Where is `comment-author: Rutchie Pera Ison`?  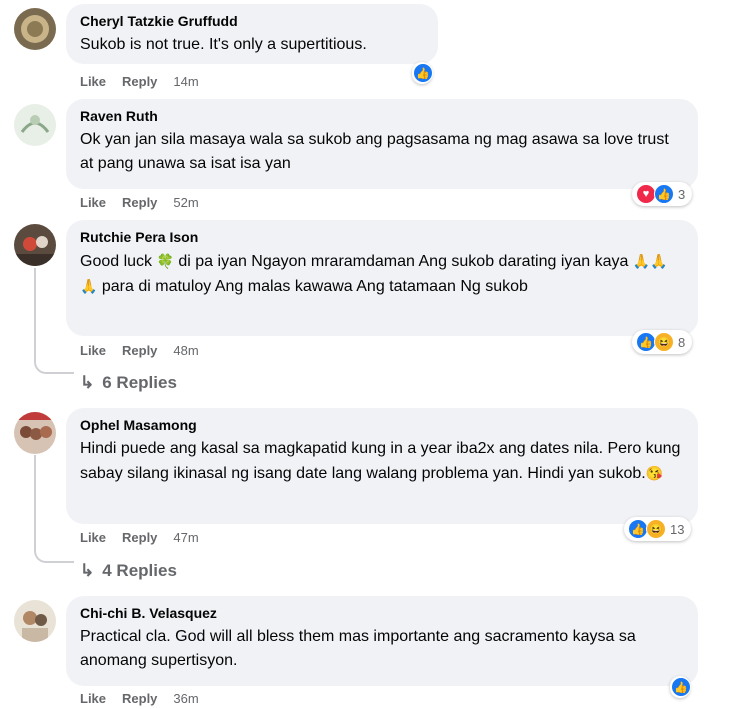
comment-author: Rutchie Pera Ison is located at coordinates (382, 237).